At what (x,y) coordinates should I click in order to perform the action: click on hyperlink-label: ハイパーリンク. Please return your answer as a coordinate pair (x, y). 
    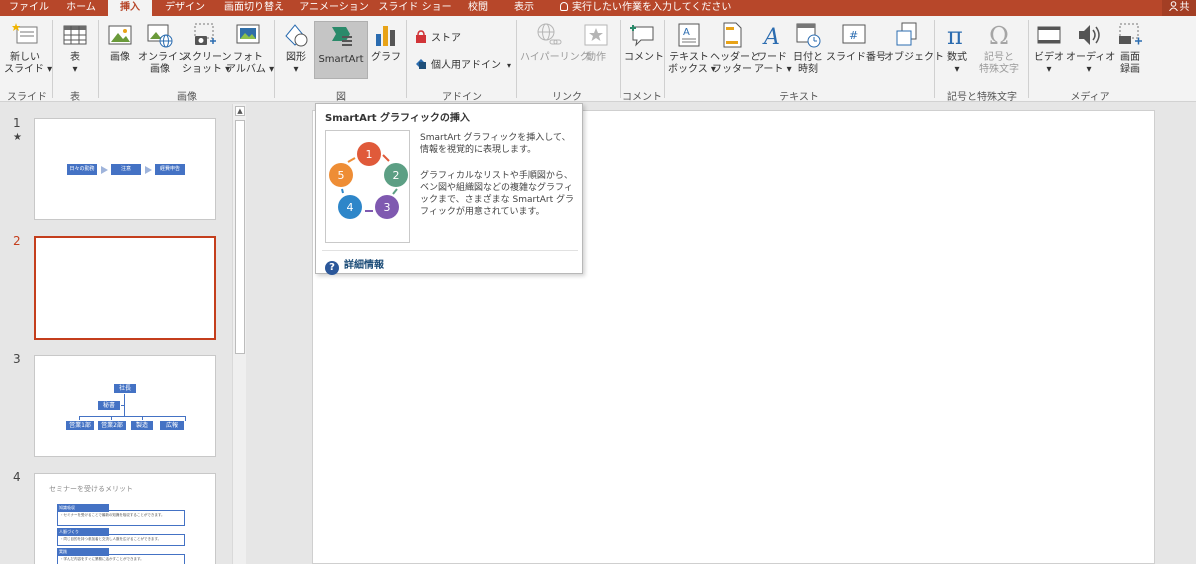
    Looking at the image, I should click on (555, 57).